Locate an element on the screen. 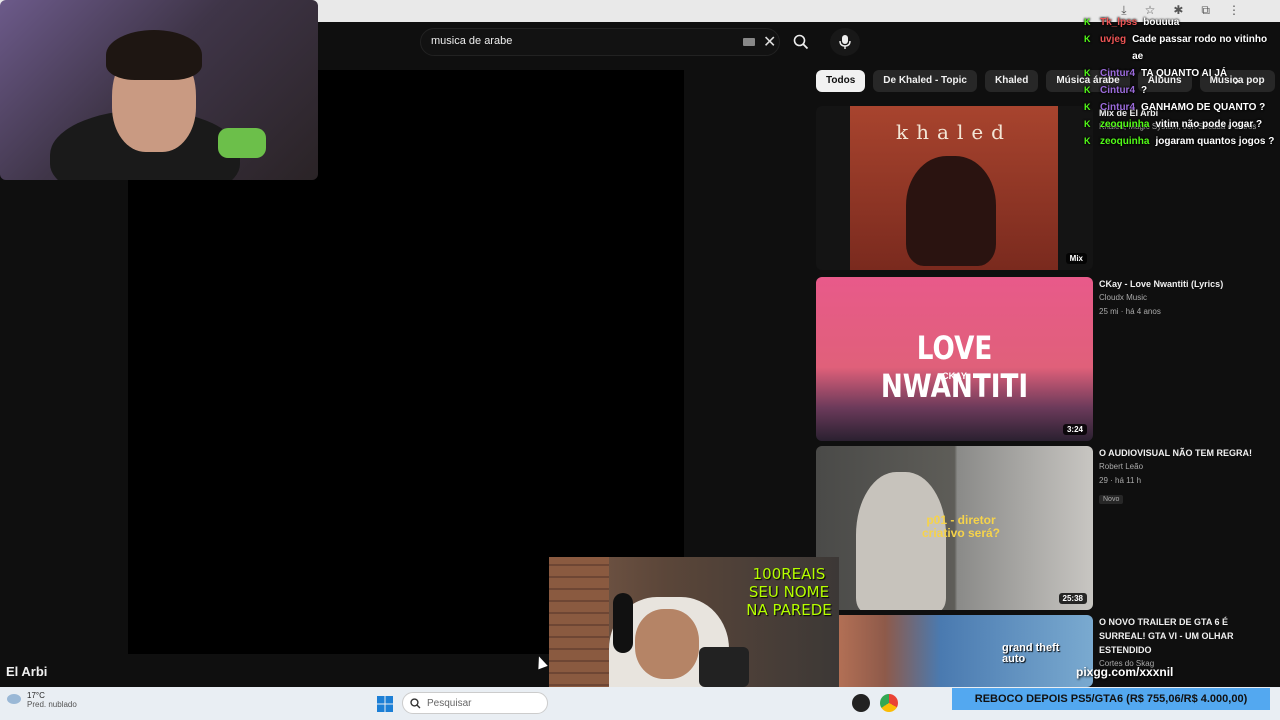 The image size is (1280, 720). duration-badge: 25:38 is located at coordinates (1072, 598).